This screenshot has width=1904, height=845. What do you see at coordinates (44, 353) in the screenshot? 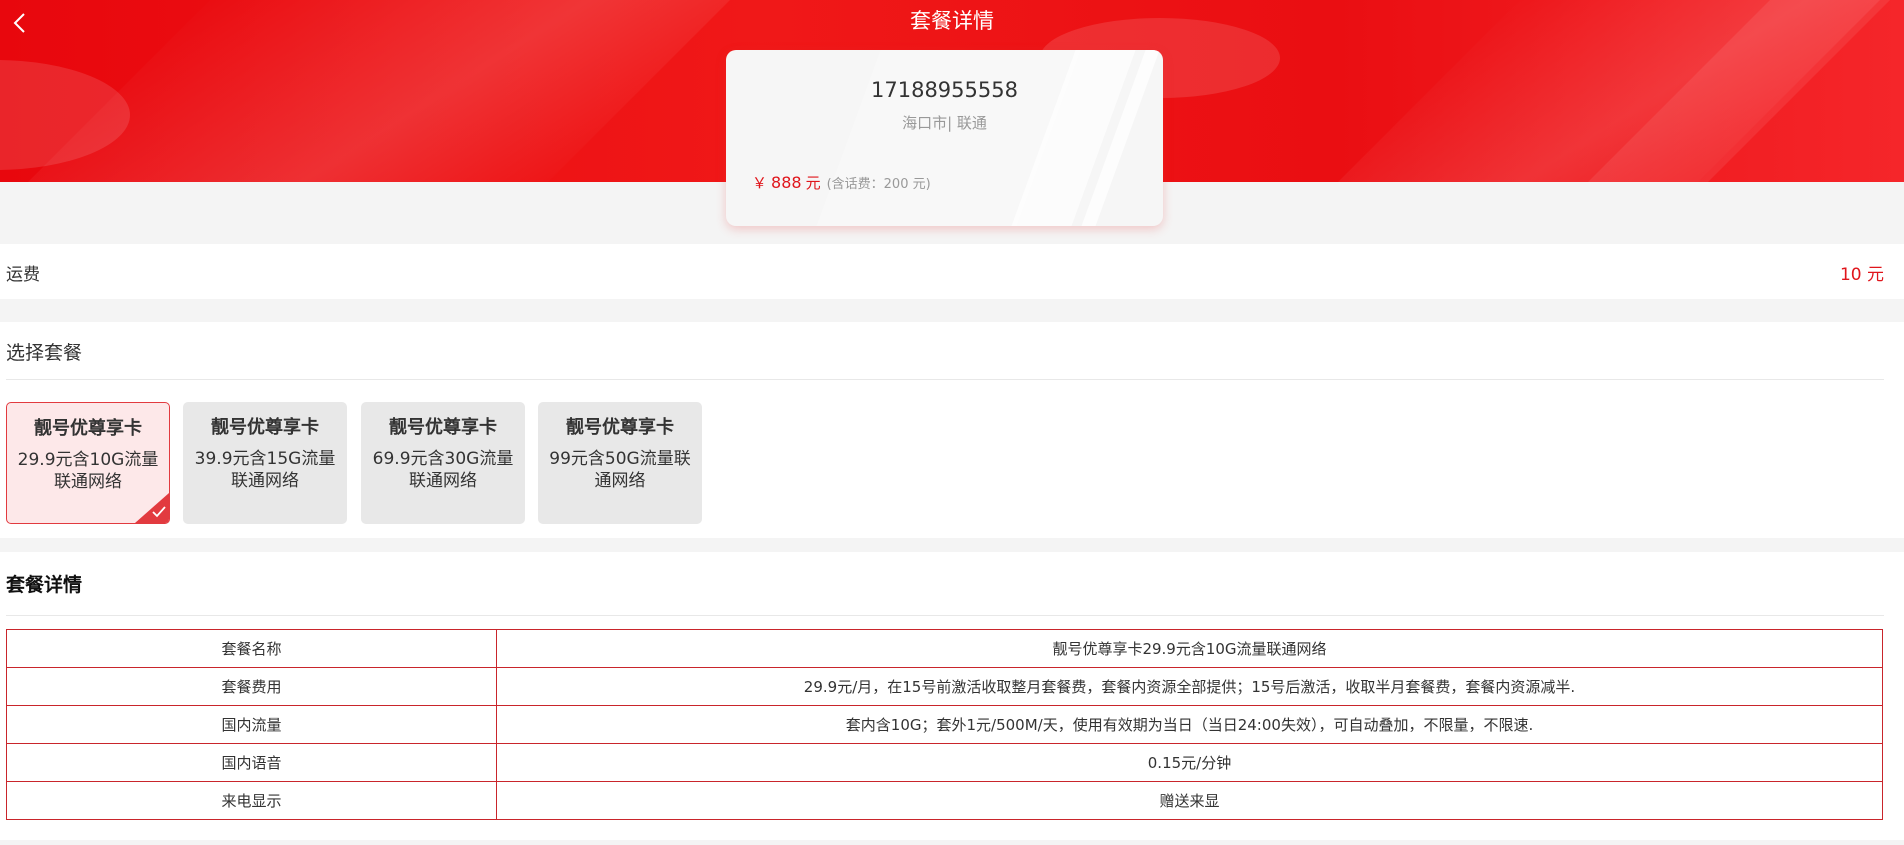
I see `plan-selector-heading: 选择套餐` at bounding box center [44, 353].